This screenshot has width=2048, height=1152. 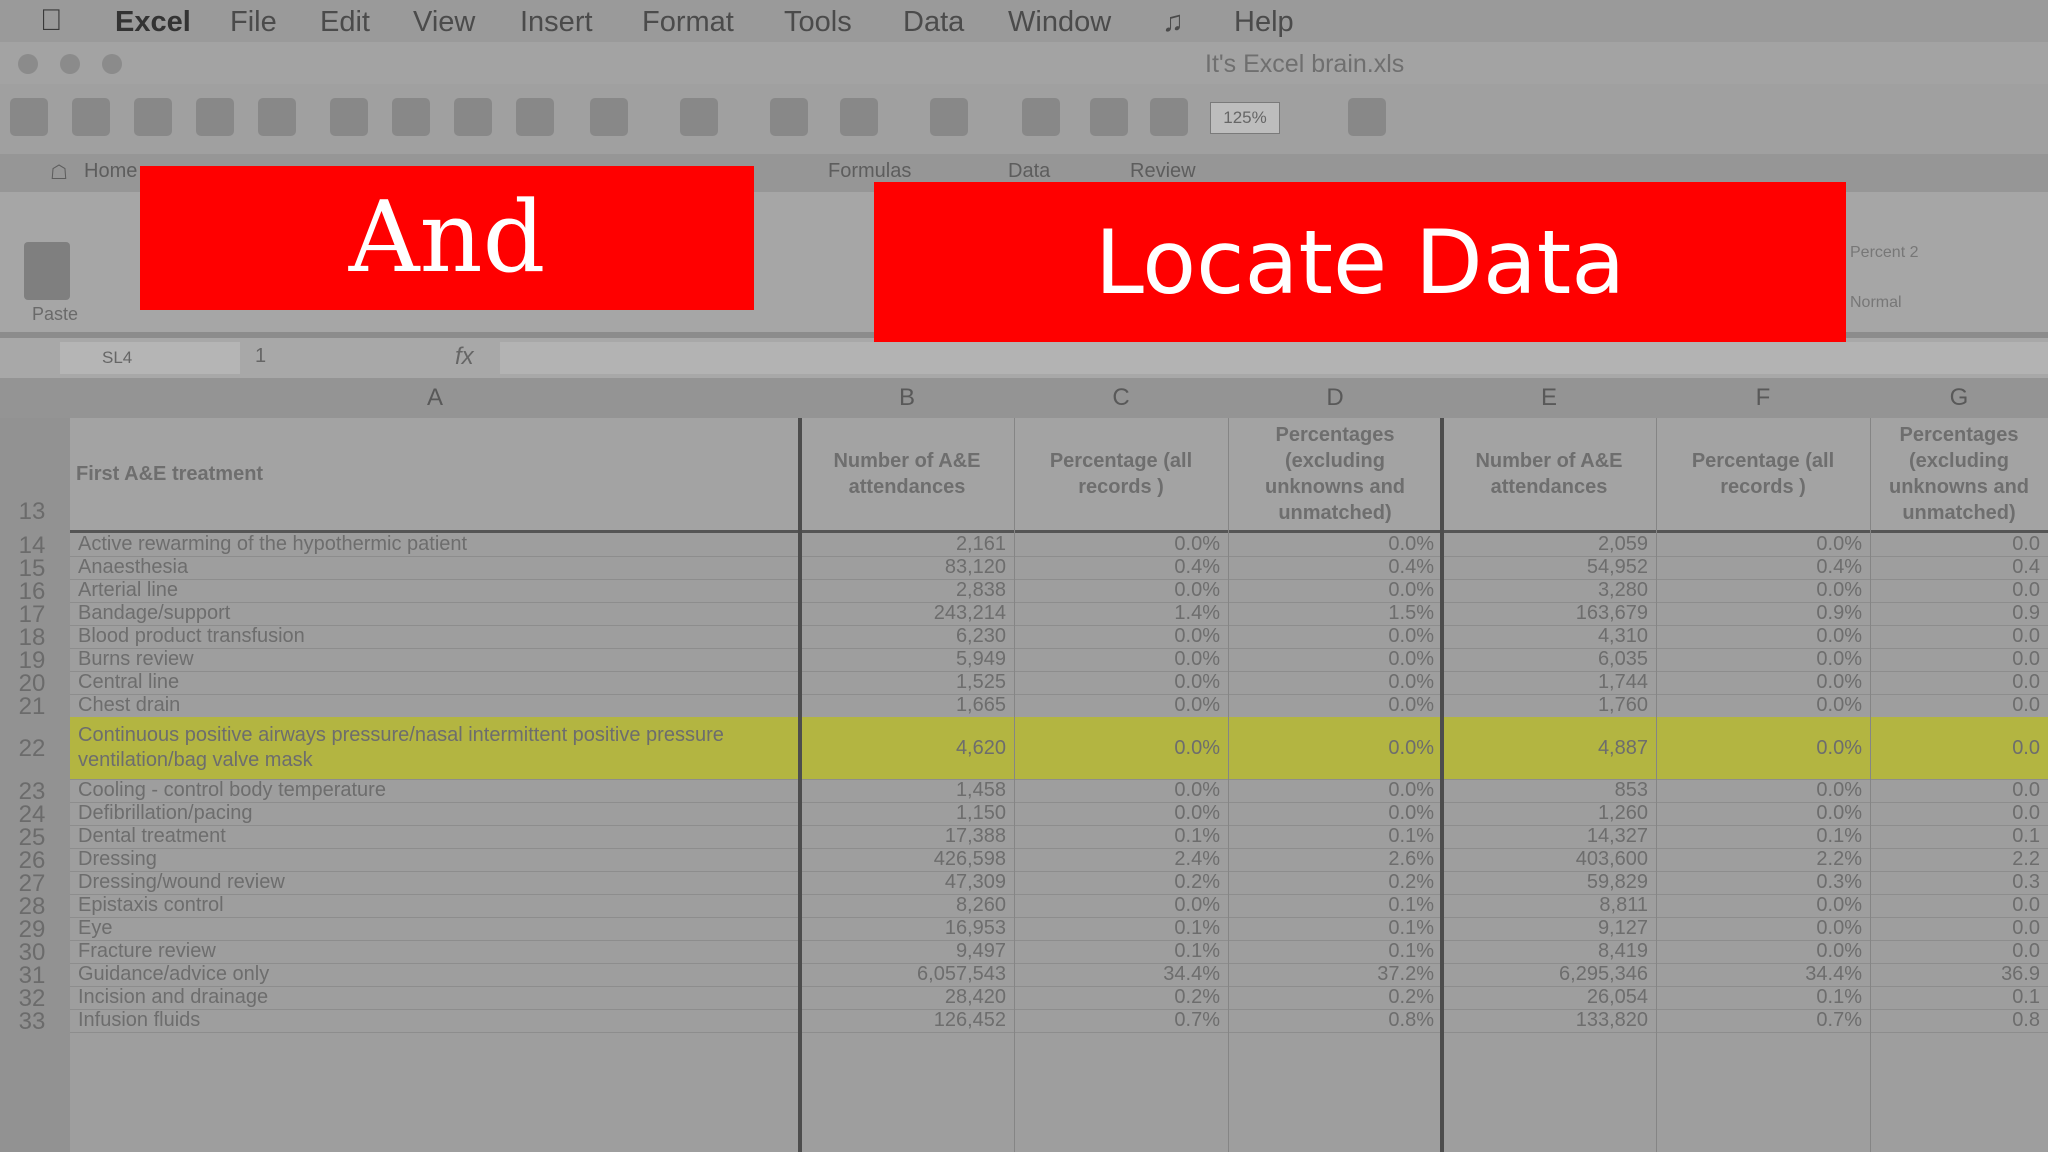 What do you see at coordinates (1173, 22) in the screenshot?
I see `script-icon: ♫` at bounding box center [1173, 22].